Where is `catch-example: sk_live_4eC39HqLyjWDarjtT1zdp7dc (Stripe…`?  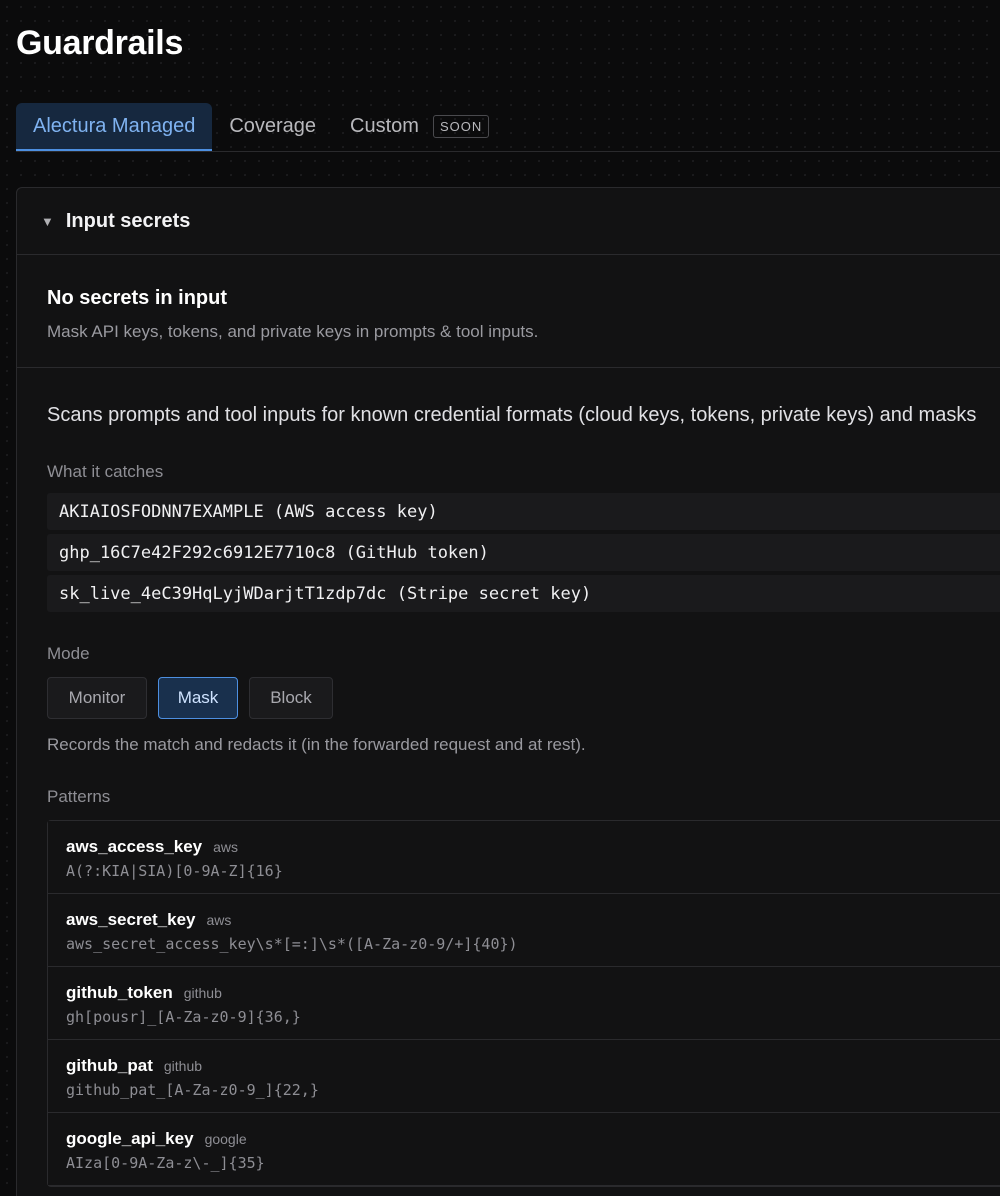
catch-example: sk_live_4eC39HqLyjWDarjtT1zdp7dc (Stripe… is located at coordinates (523, 593).